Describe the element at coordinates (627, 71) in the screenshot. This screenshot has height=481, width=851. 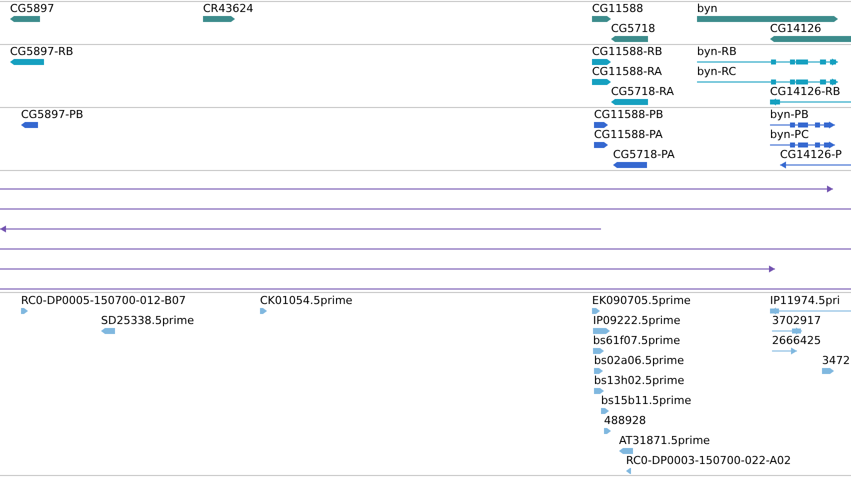
I see `feature-label: CG11588-RA` at that location.